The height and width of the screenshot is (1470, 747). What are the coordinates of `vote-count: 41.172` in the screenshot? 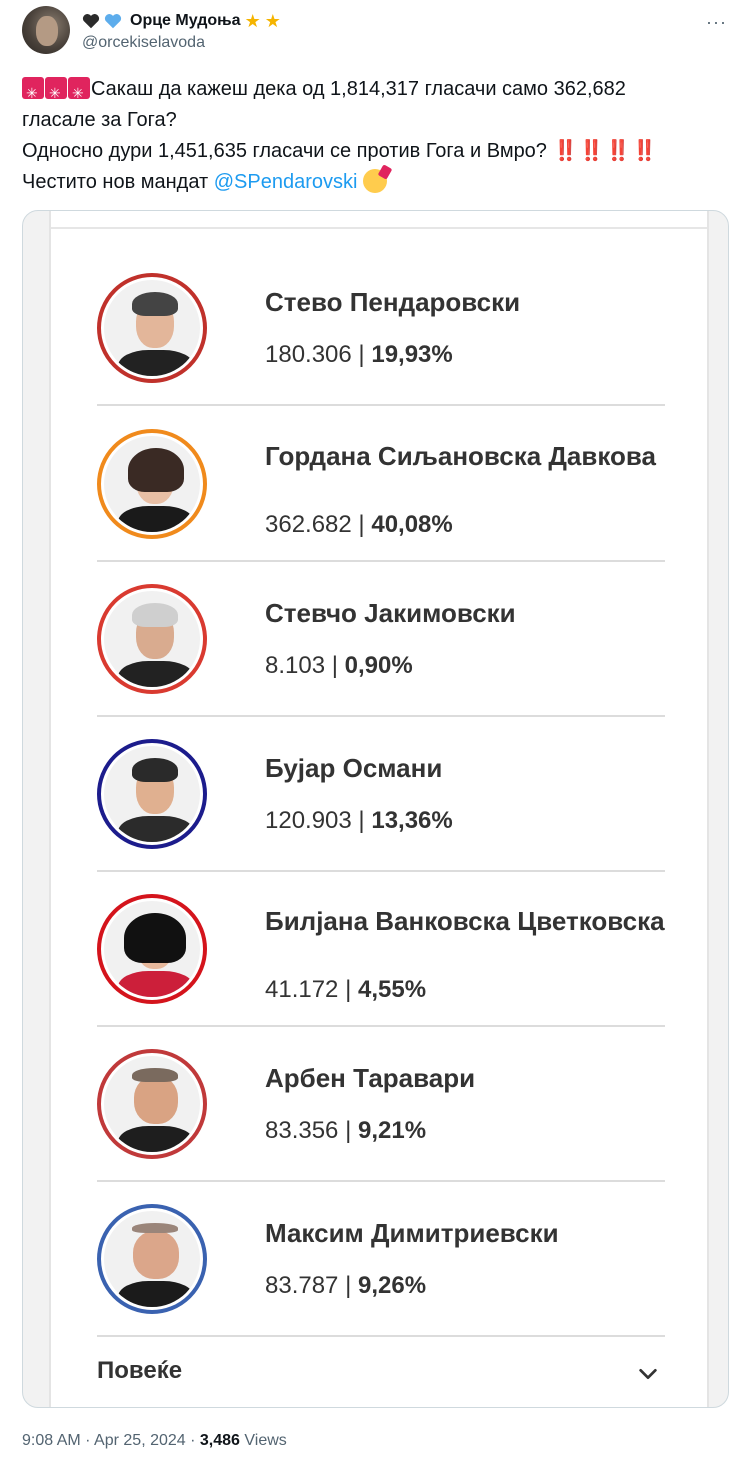 It's located at (302, 989).